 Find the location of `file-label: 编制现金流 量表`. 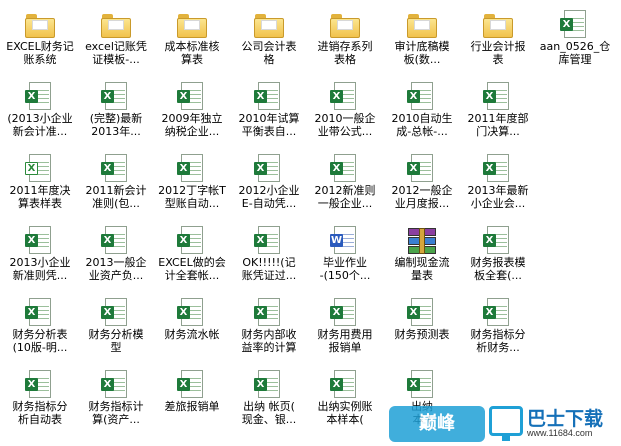

file-label: 编制现金流 量表 is located at coordinates (422, 269).